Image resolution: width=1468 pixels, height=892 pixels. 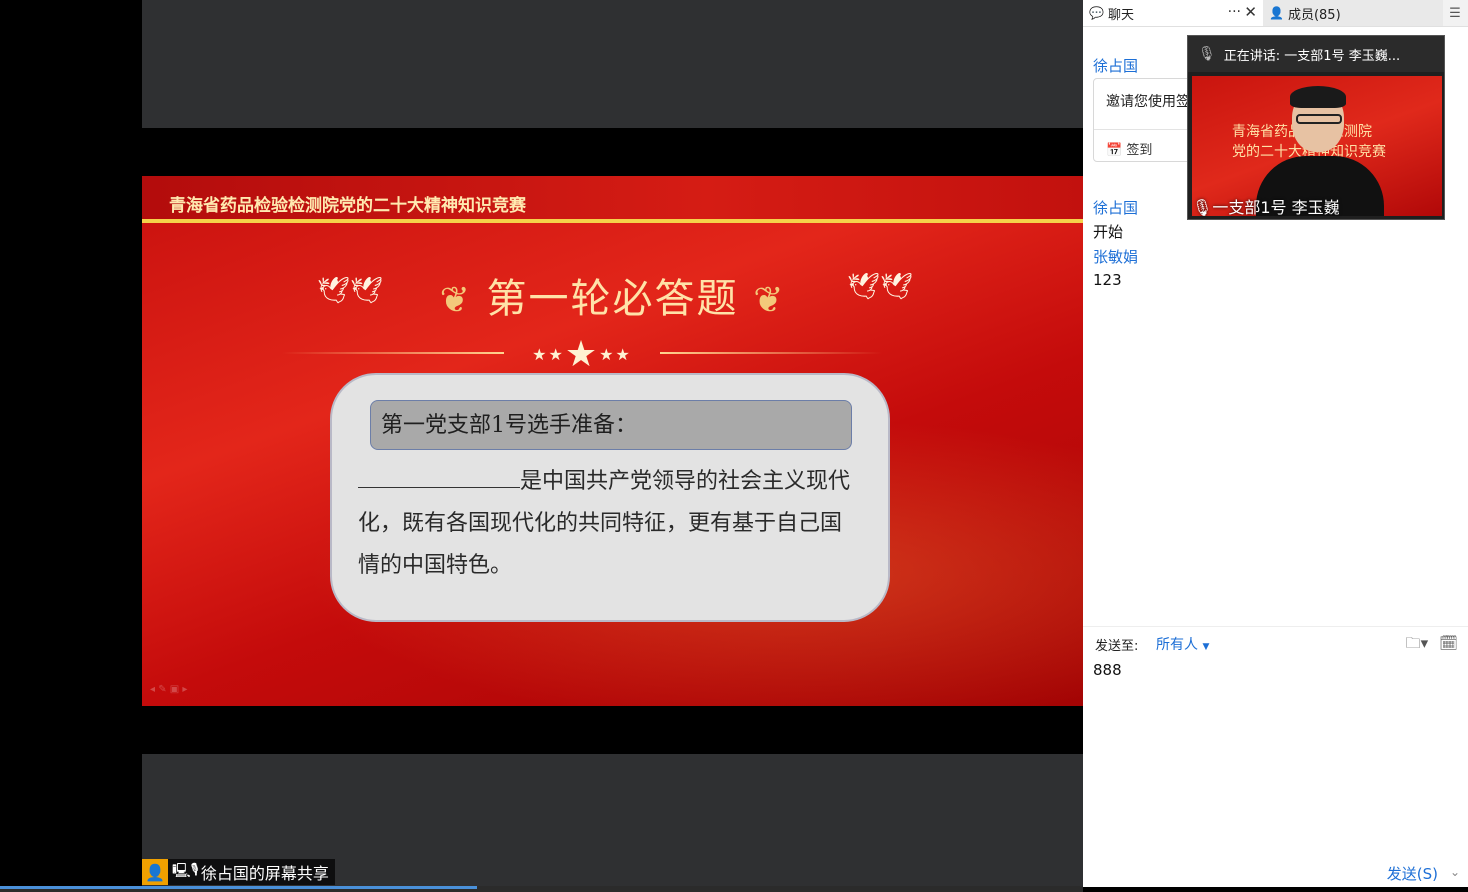 I want to click on person-glasses, so click(x=1319, y=119).